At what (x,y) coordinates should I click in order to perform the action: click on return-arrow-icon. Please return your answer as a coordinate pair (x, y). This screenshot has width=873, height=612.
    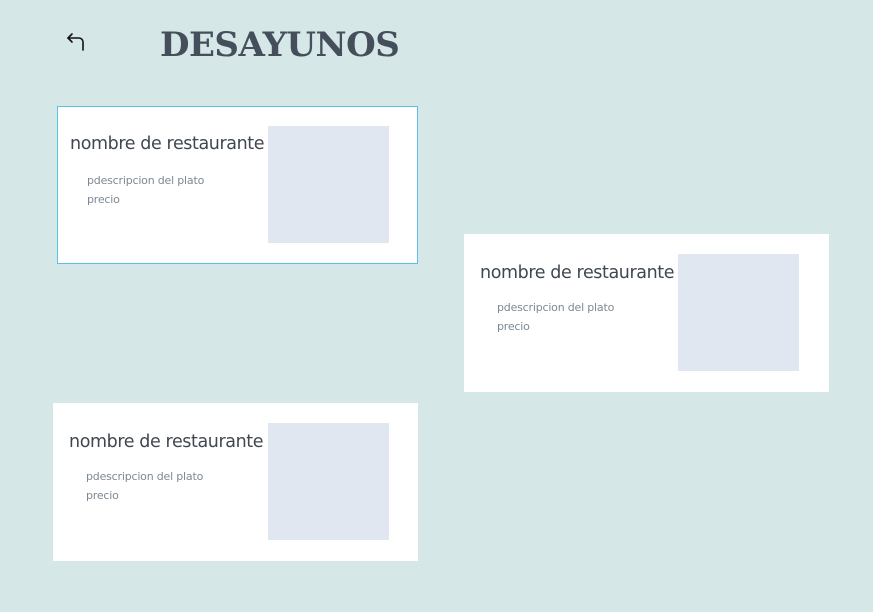
    Looking at the image, I should click on (76, 44).